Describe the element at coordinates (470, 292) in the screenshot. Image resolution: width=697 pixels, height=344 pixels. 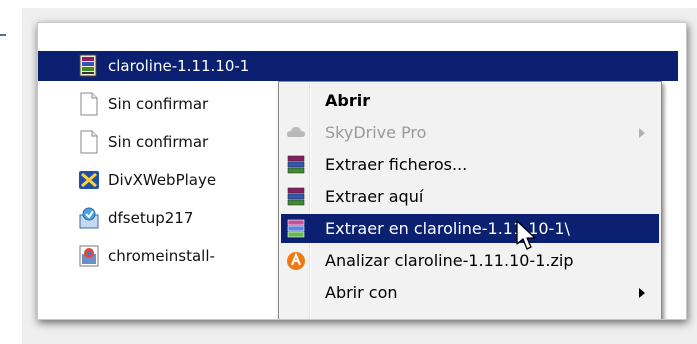
I see `menu-item-abrir-con: Abrir con` at that location.